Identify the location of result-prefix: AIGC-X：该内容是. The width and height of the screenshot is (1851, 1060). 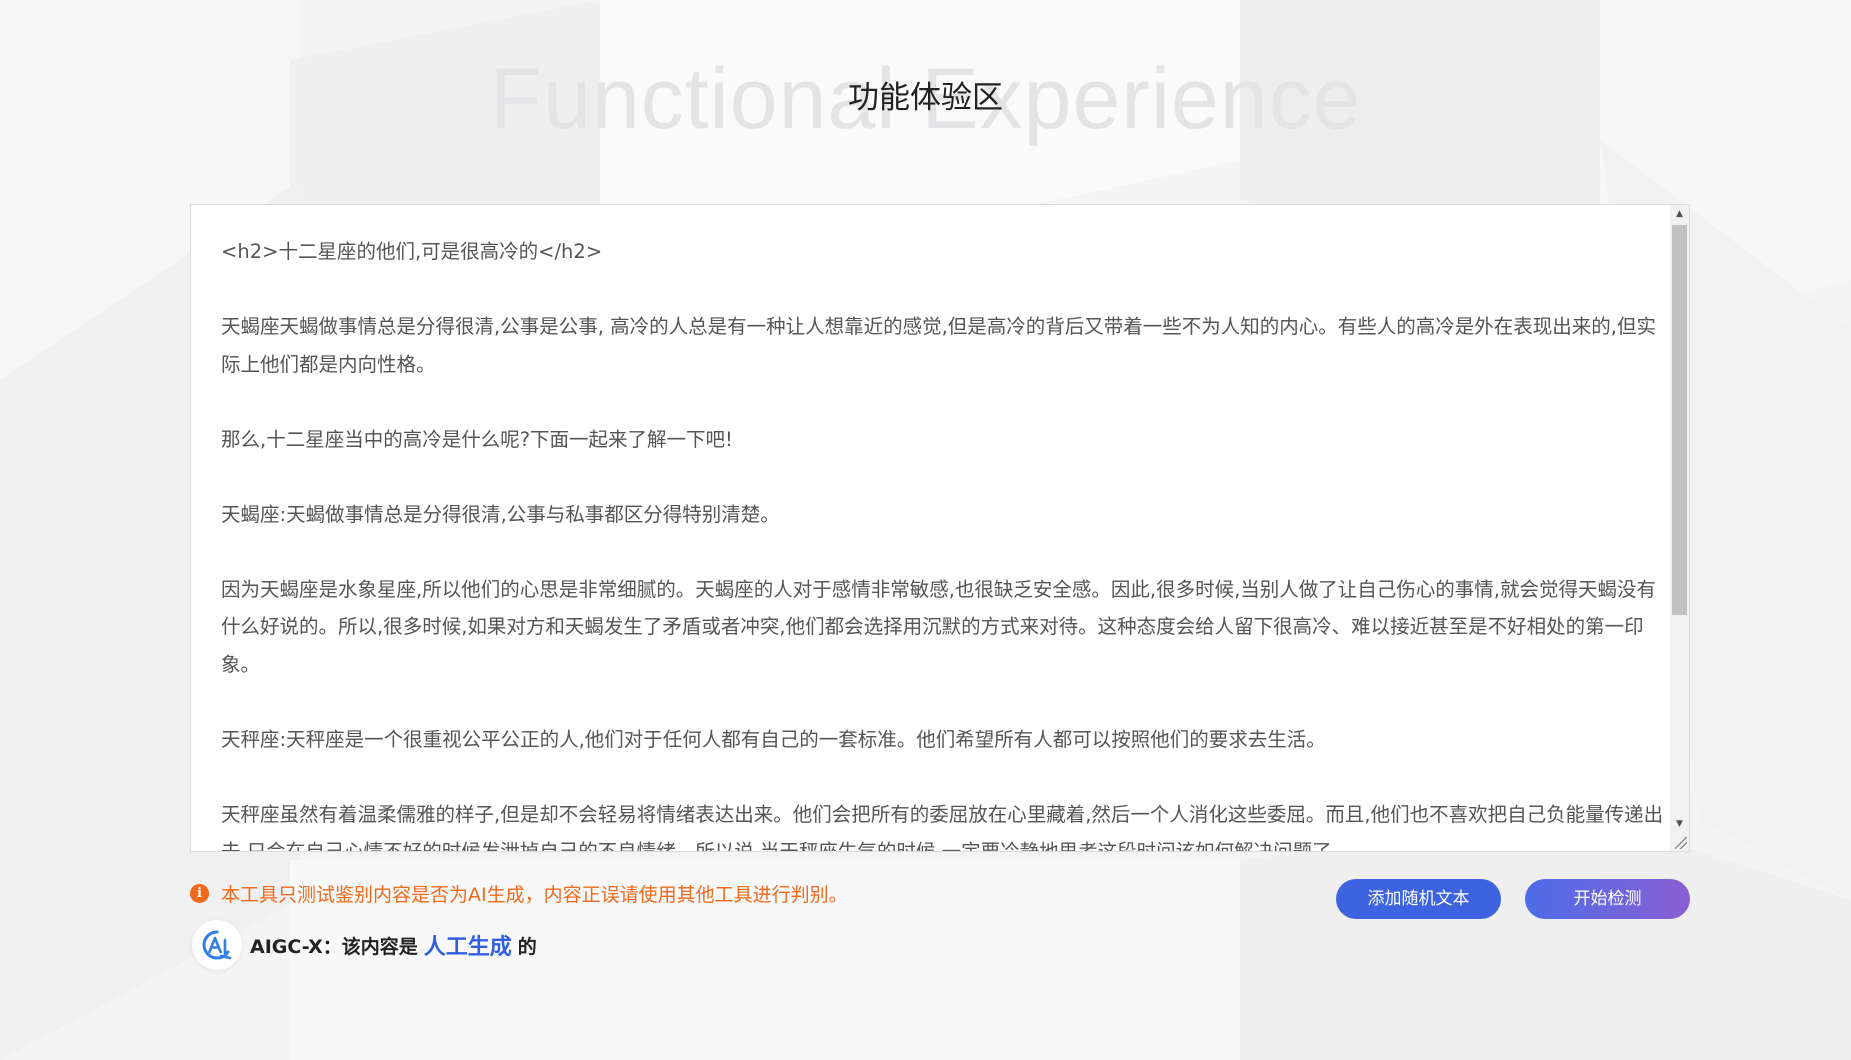
(334, 946).